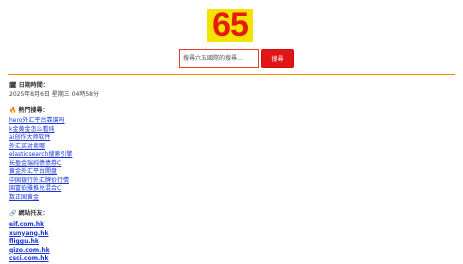  I want to click on friend-link: csci.com.hk, so click(29, 258).